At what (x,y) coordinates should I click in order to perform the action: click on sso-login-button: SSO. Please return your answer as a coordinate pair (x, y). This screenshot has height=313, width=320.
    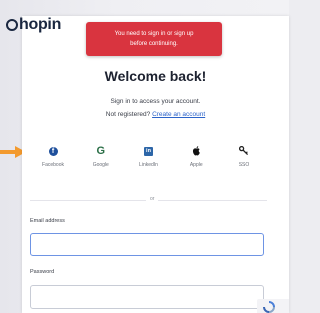
    Looking at the image, I should click on (244, 159).